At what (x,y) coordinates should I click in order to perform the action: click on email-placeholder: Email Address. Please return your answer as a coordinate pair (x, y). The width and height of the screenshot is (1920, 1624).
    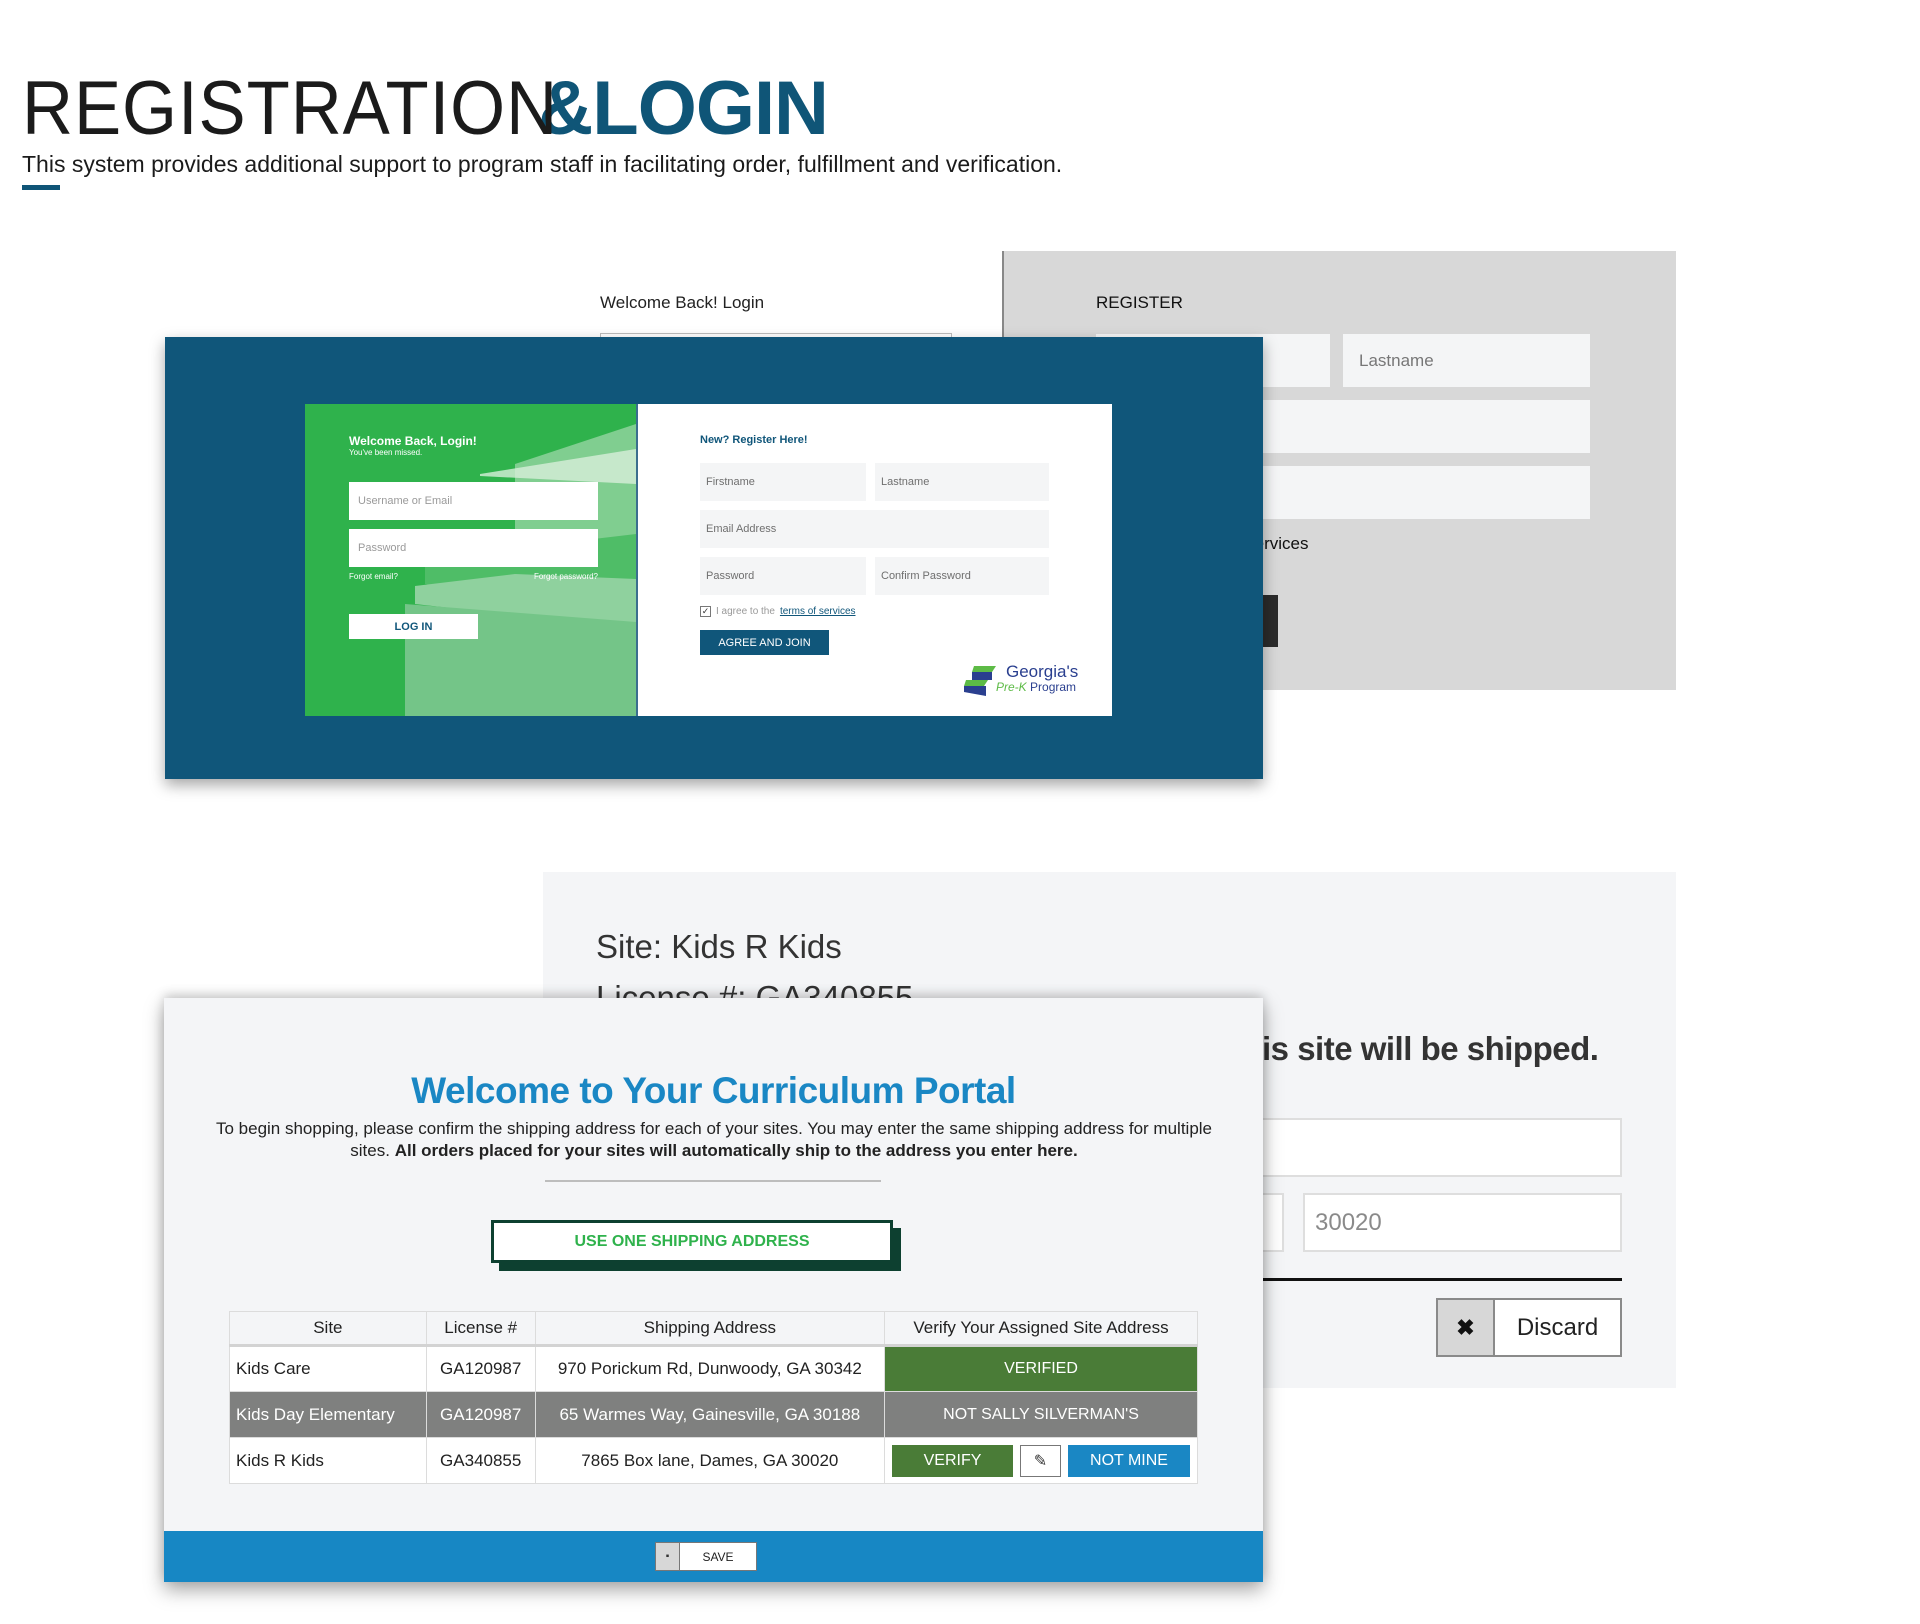
    Looking at the image, I should click on (741, 529).